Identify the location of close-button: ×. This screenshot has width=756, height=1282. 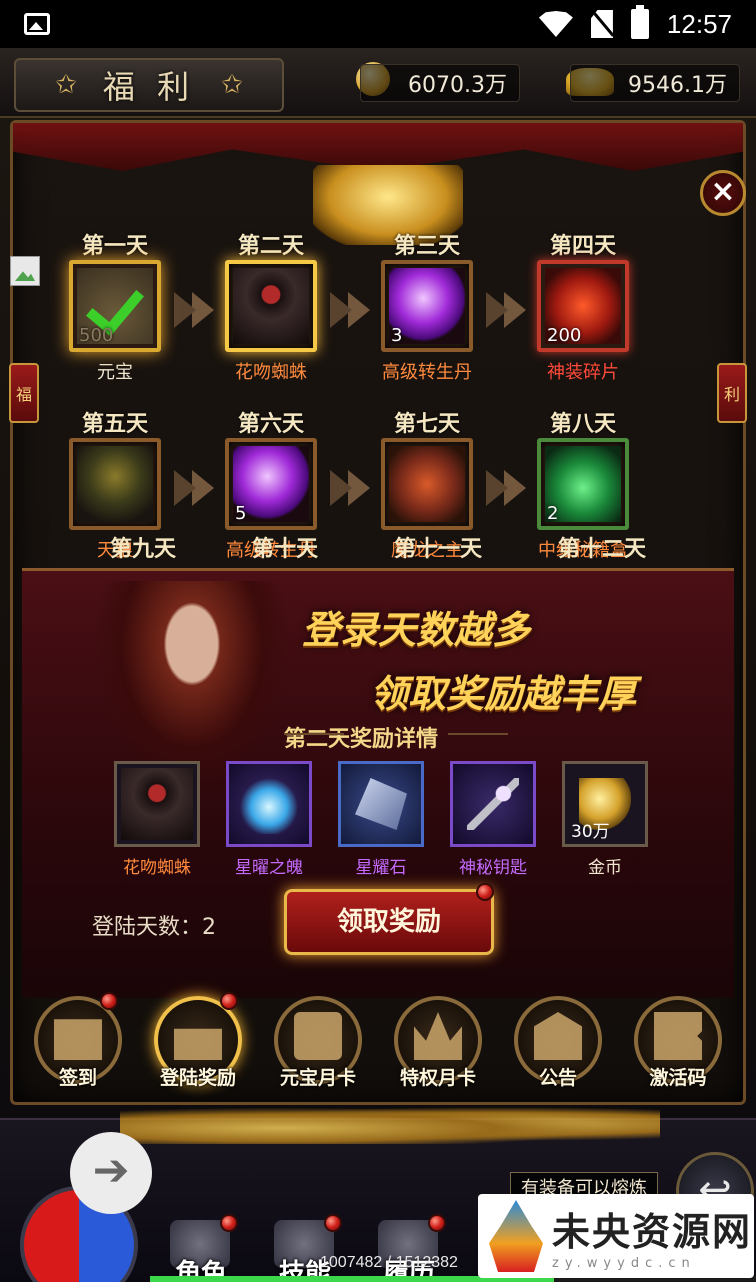
(723, 193).